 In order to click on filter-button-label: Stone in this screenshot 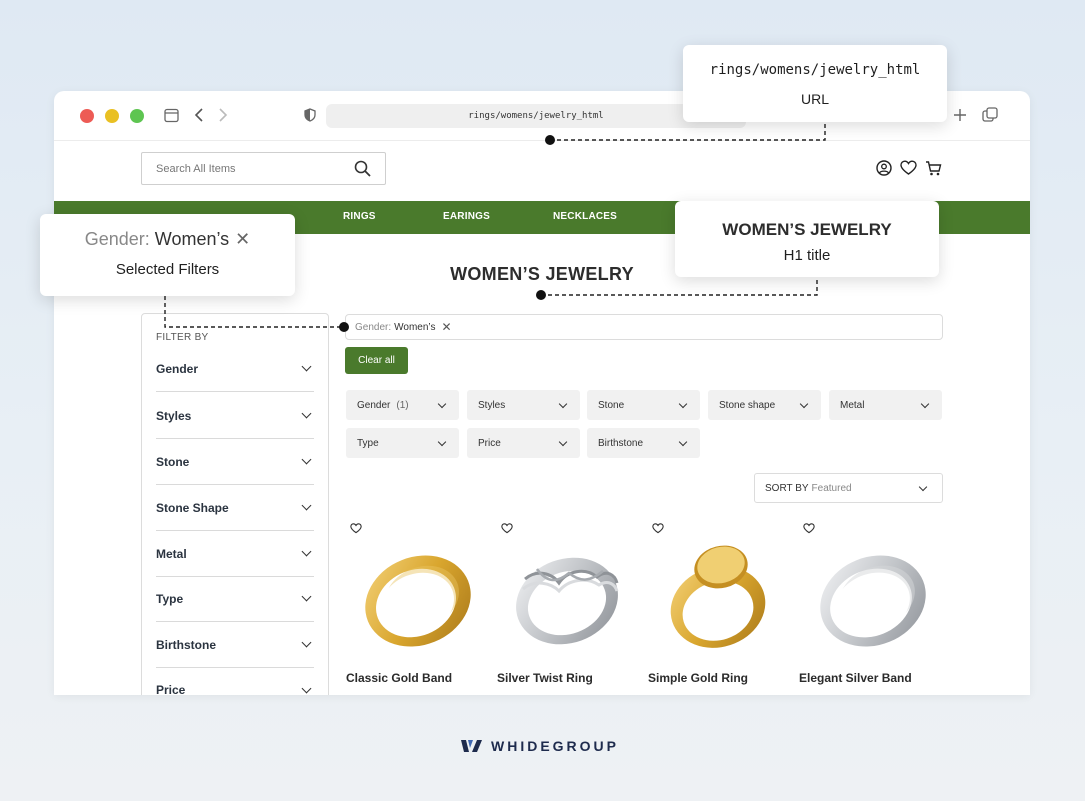, I will do `click(611, 405)`.